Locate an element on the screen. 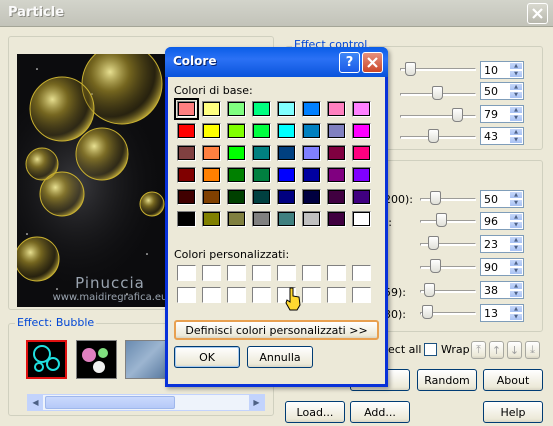 Image resolution: width=553 pixels, height=426 pixels. move-top-button: ⤒ is located at coordinates (478, 350).